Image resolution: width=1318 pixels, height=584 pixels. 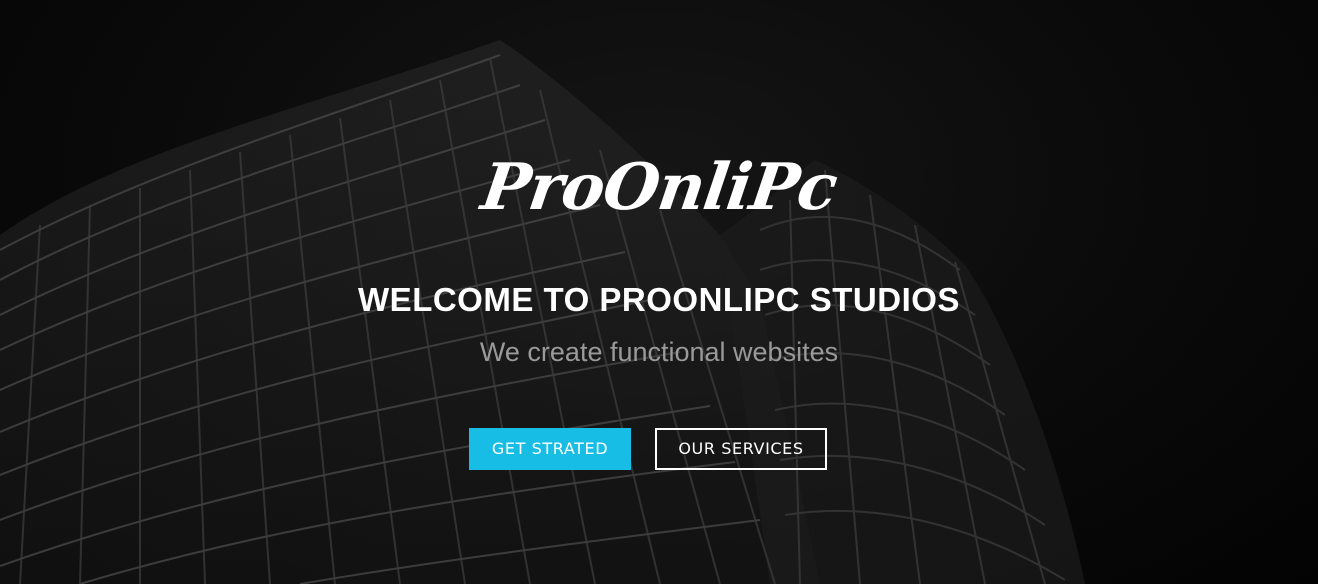 I want to click on hero-tagline: We create functional websites, so click(x=659, y=352).